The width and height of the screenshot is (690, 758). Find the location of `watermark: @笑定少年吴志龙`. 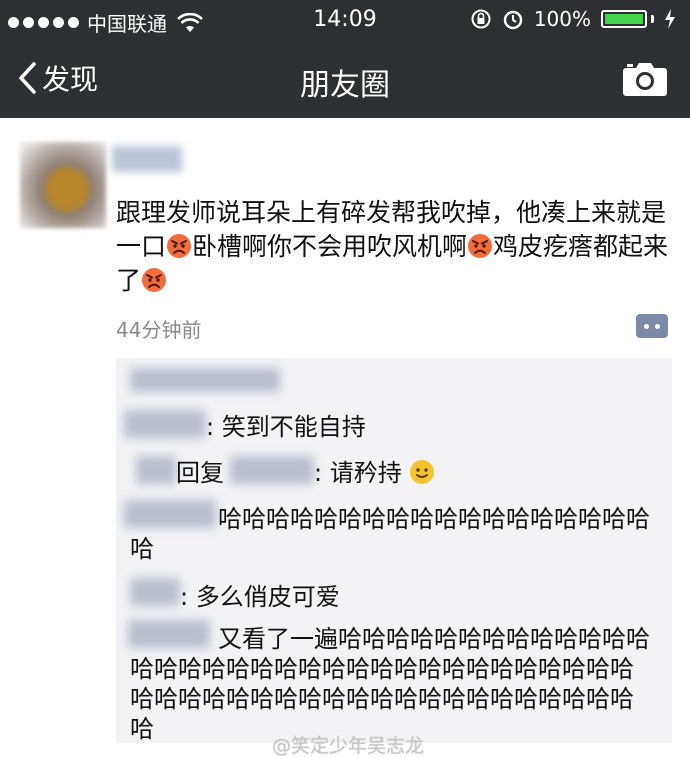

watermark: @笑定少年吴志龙 is located at coordinates (348, 746).